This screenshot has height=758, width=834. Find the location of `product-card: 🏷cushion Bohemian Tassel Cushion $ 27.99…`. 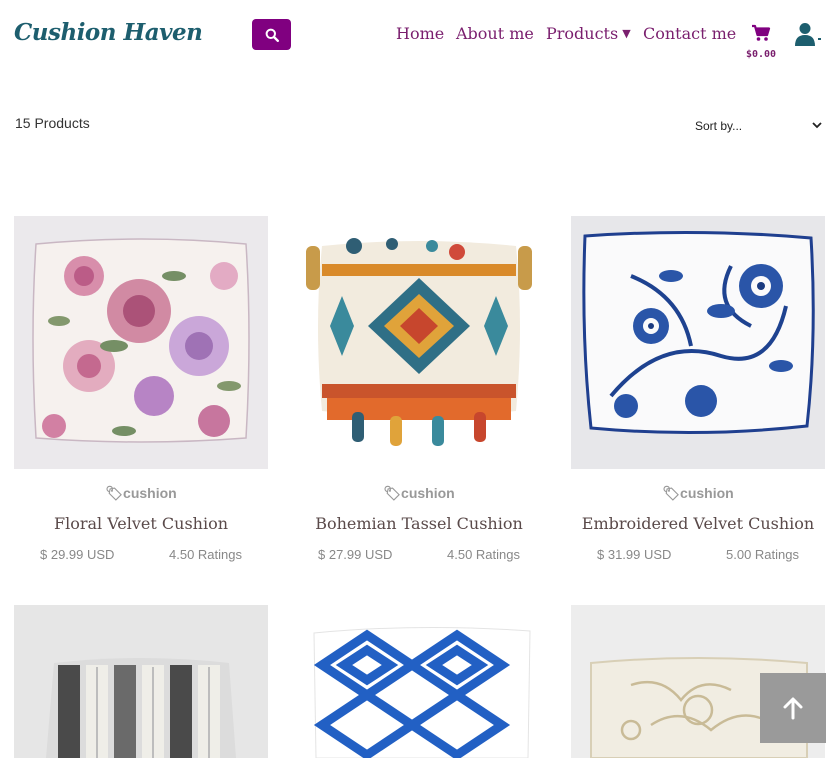

product-card: 🏷cushion Bohemian Tassel Cushion $ 27.99… is located at coordinates (419, 389).